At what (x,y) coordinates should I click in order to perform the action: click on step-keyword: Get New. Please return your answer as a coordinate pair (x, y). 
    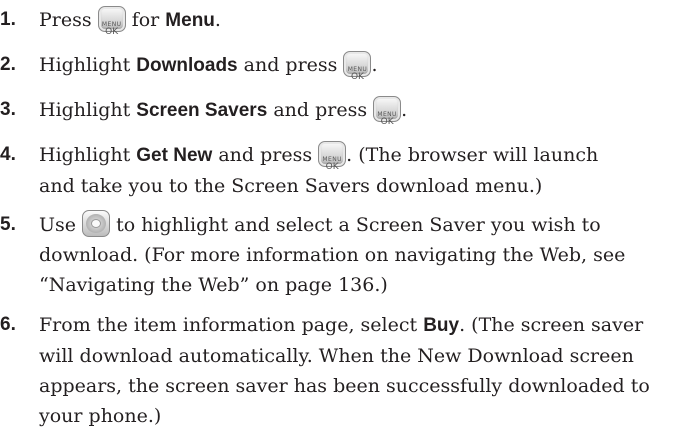
    Looking at the image, I should click on (174, 155).